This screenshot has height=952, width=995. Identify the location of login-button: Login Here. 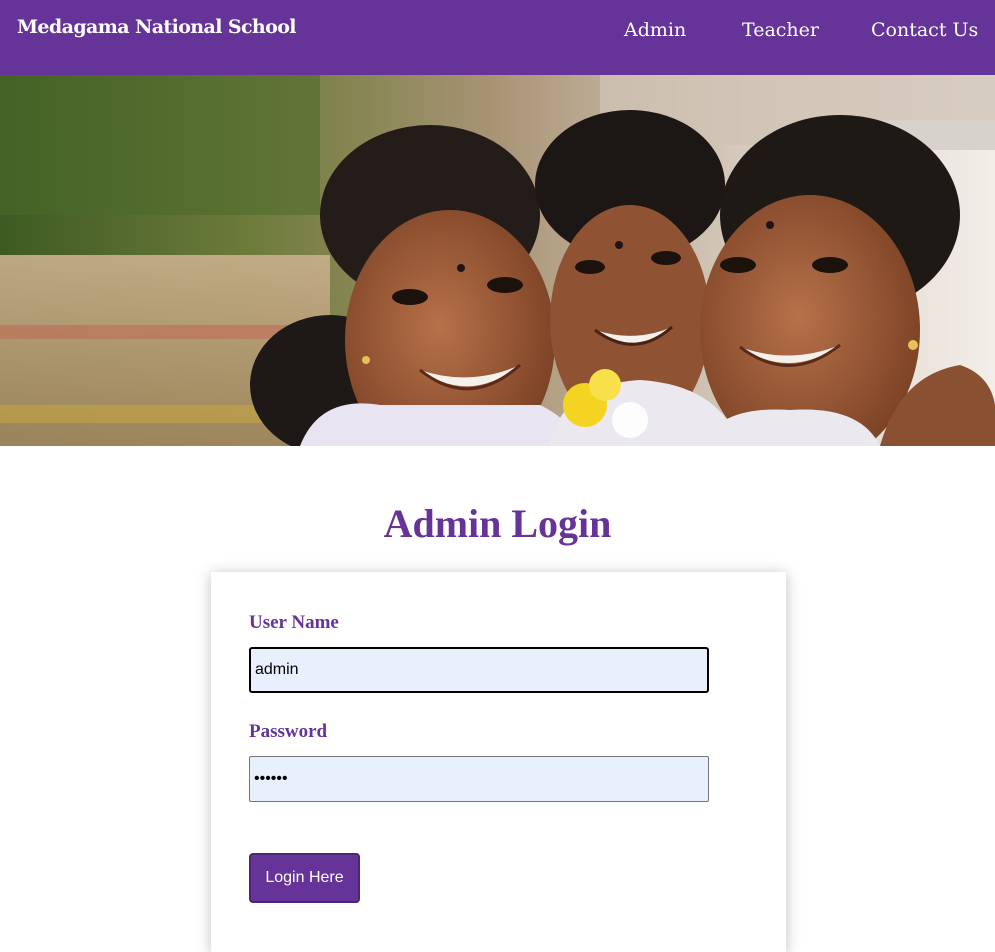
(304, 878).